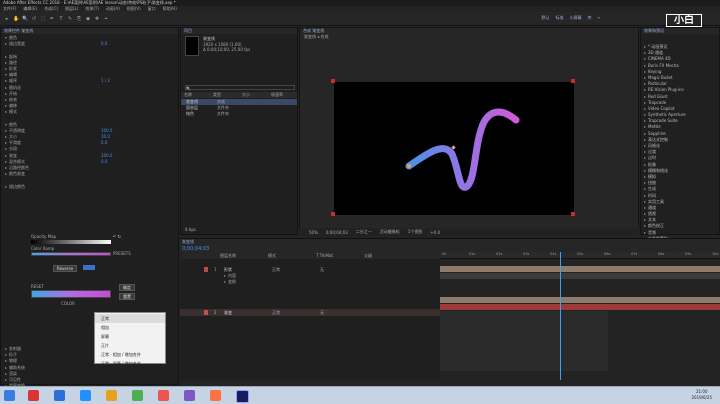 This screenshot has width=720, height=404. What do you see at coordinates (190, 229) in the screenshot?
I see `bit-depth-button: 8 bpc` at bounding box center [190, 229].